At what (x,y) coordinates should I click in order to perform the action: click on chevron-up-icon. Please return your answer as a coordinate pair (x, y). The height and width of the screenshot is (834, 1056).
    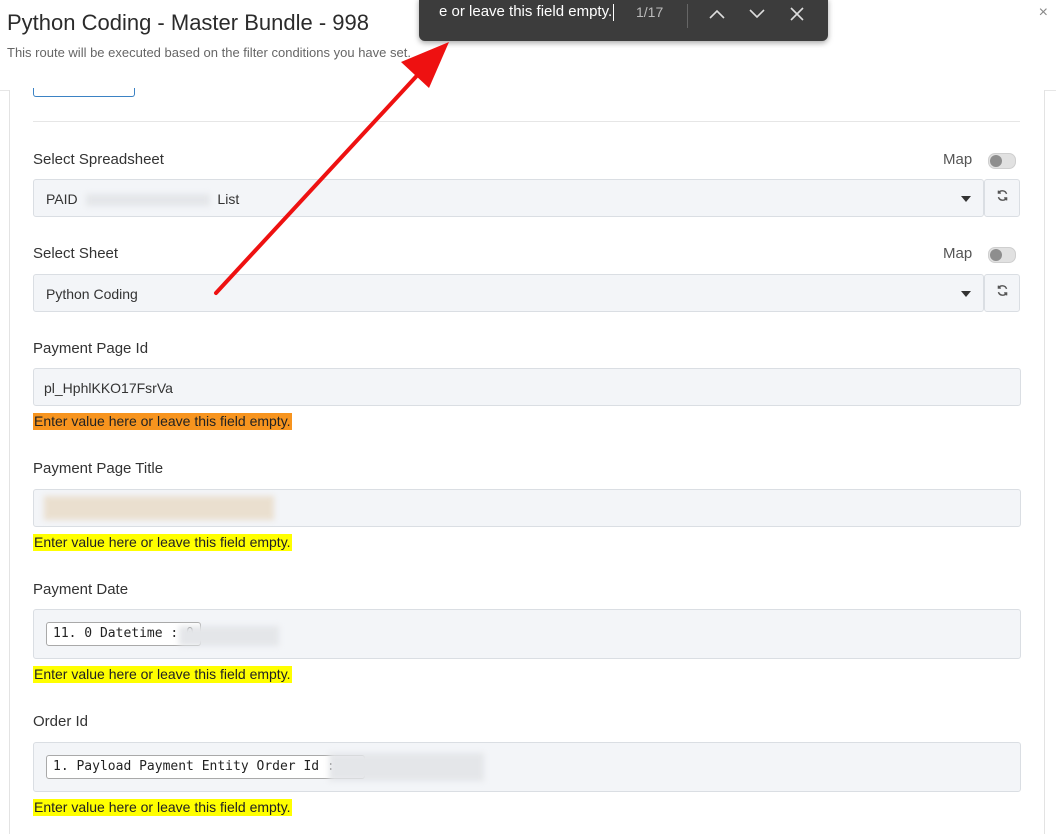
    Looking at the image, I should click on (717, 14).